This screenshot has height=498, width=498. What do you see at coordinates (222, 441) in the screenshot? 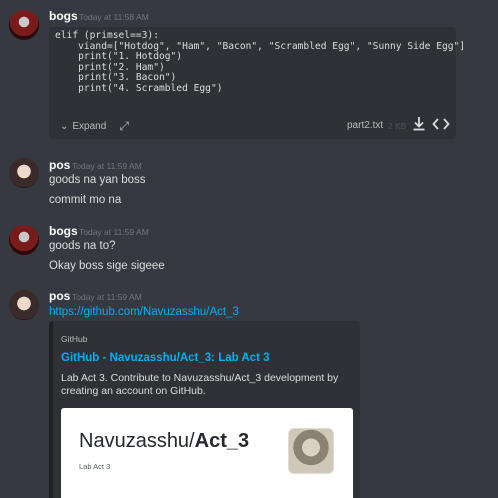
I see `repo-name: Act_3` at bounding box center [222, 441].